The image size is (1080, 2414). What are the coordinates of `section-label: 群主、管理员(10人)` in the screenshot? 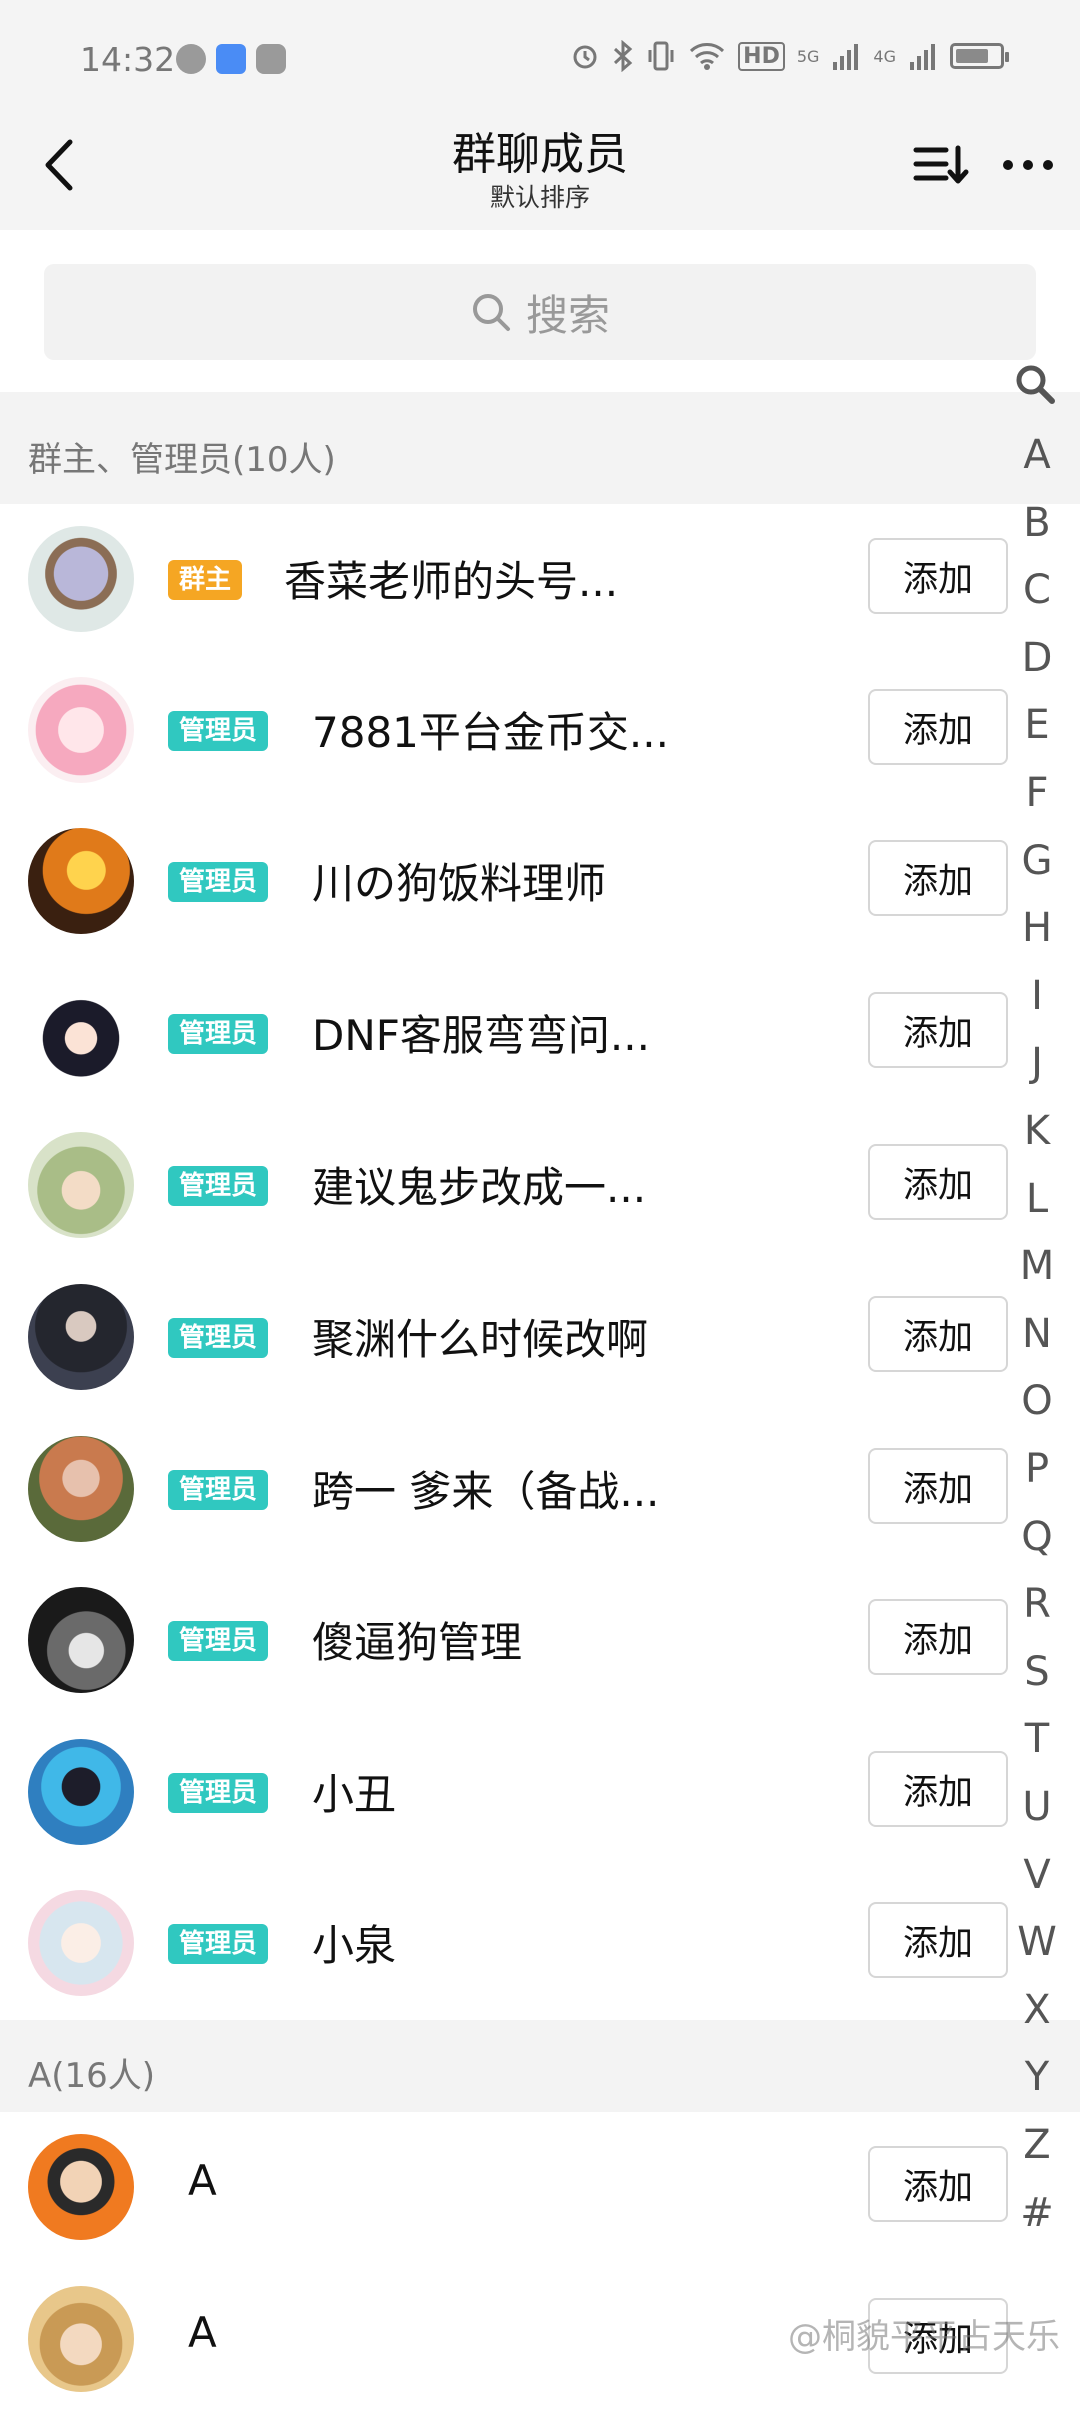 It's located at (182, 460).